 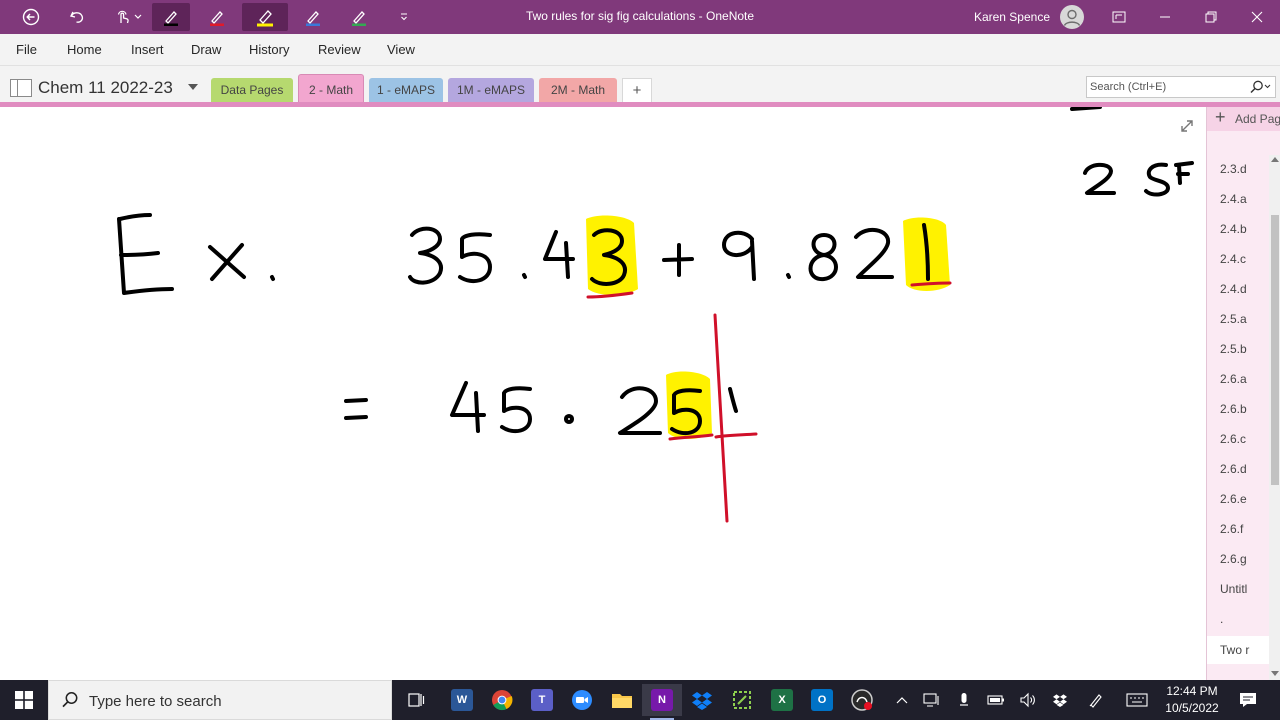 What do you see at coordinates (171, 17) in the screenshot?
I see `pen-black-icon` at bounding box center [171, 17].